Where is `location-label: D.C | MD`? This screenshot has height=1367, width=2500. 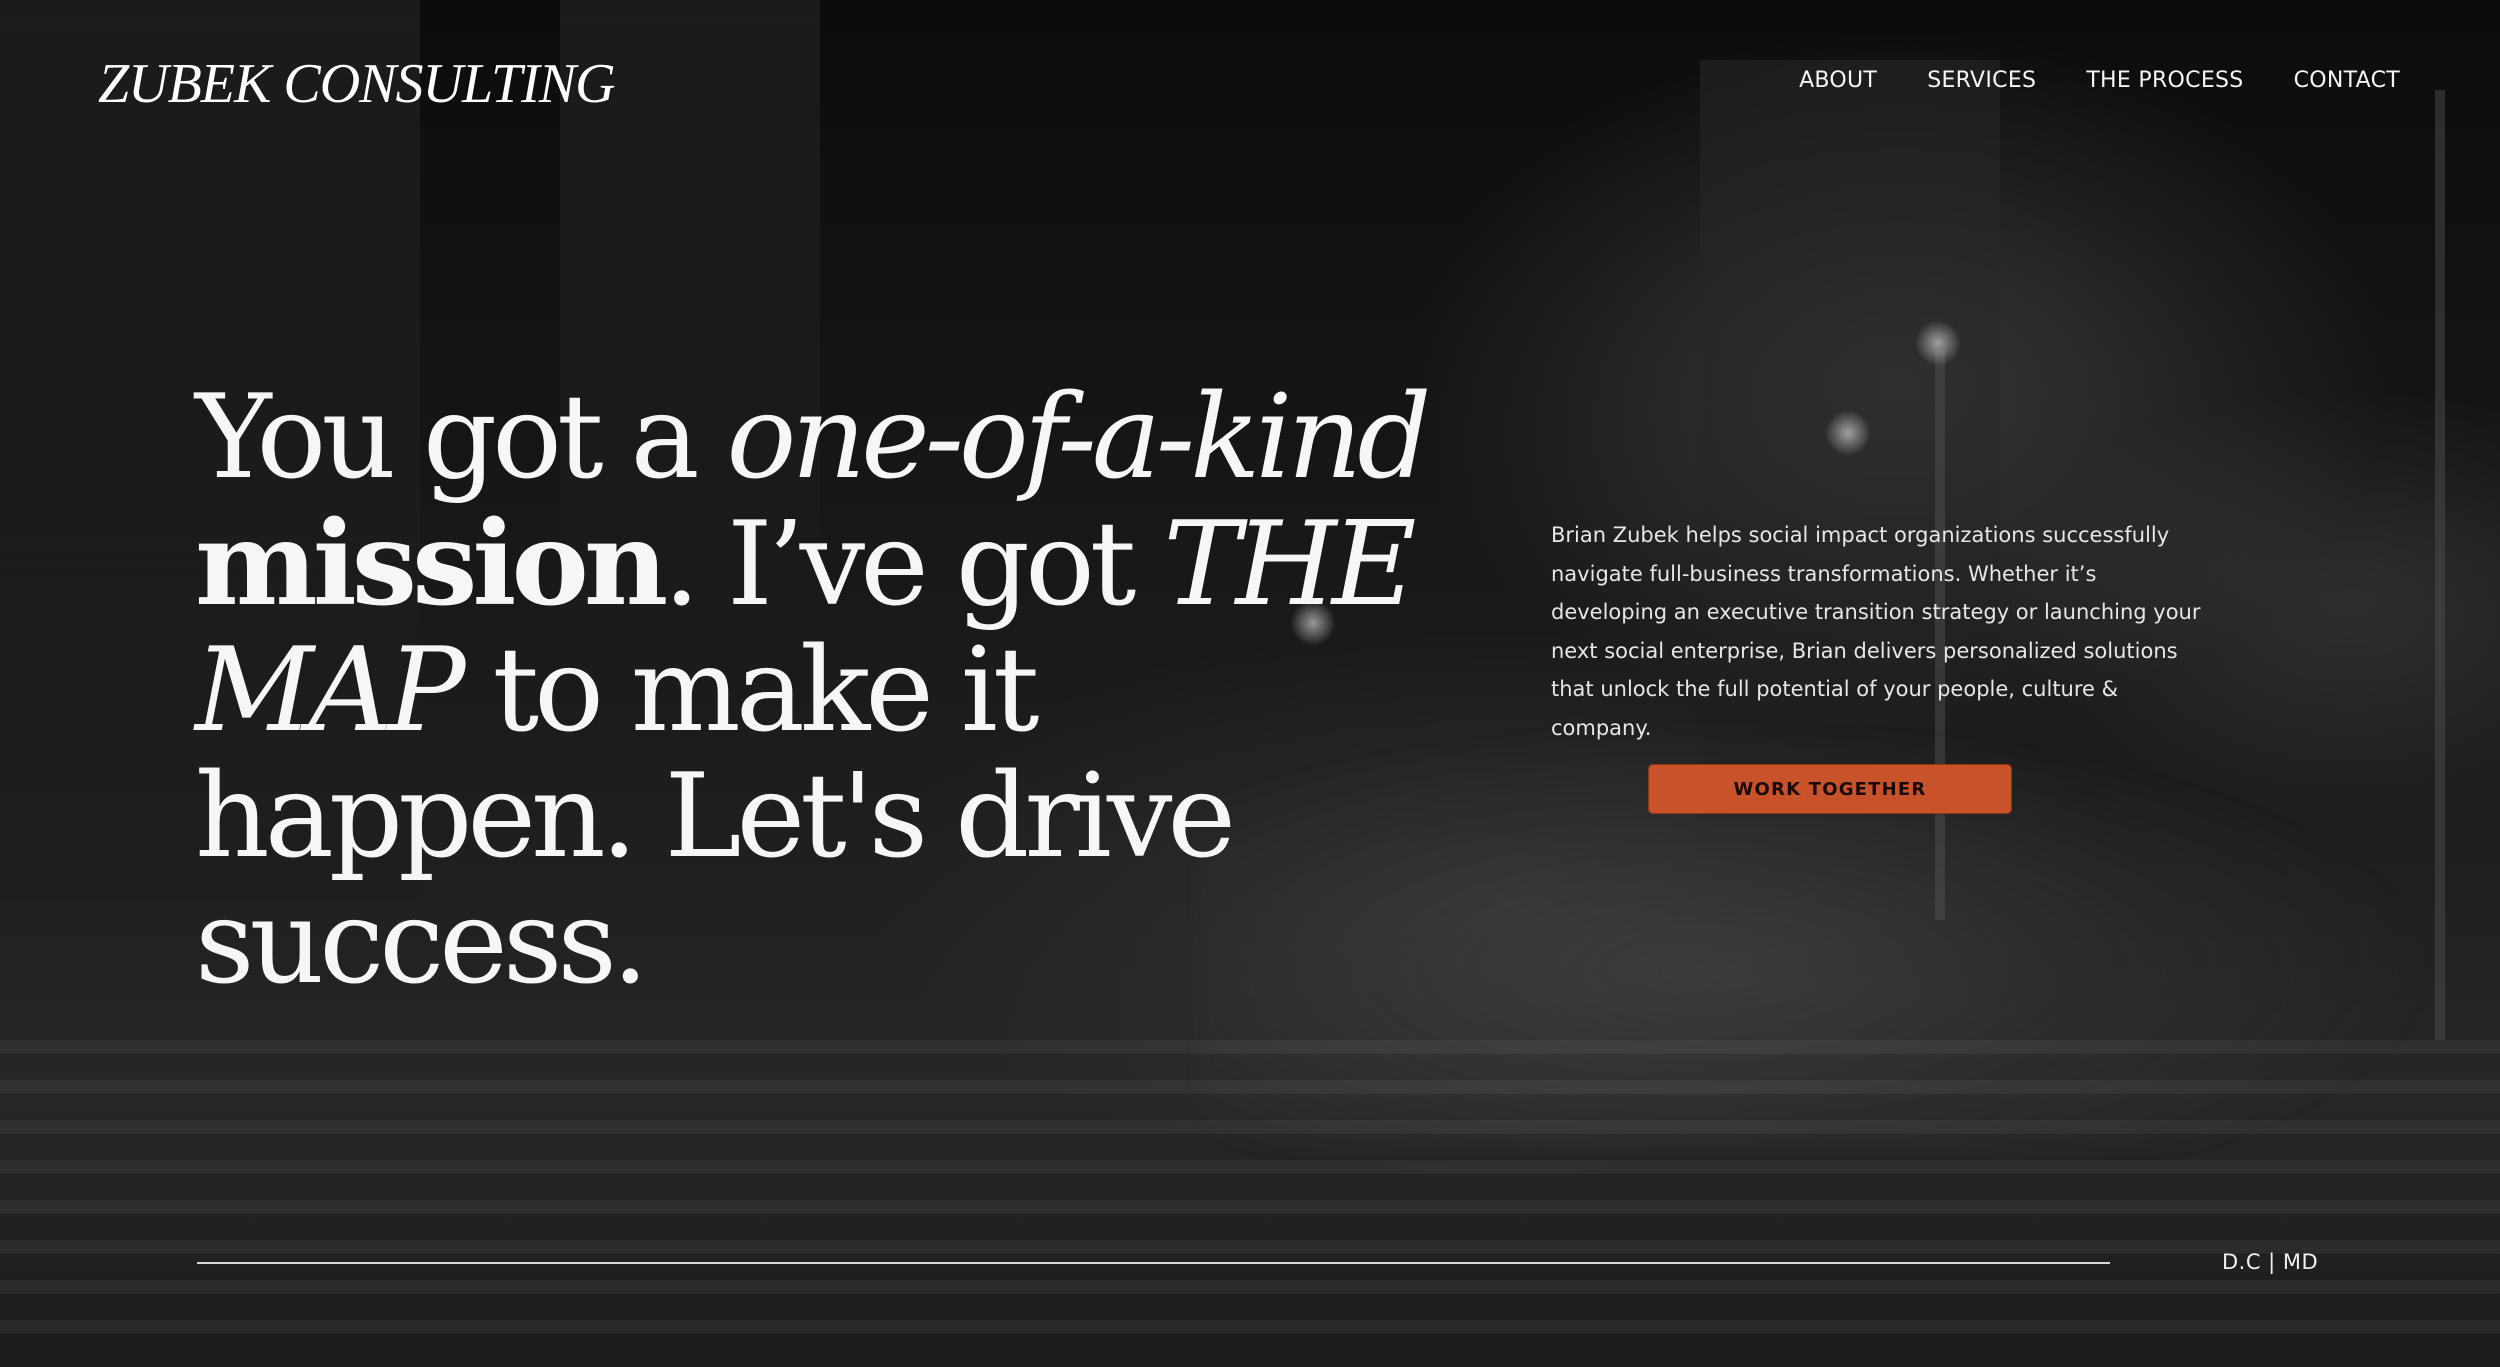 location-label: D.C | MD is located at coordinates (2270, 1262).